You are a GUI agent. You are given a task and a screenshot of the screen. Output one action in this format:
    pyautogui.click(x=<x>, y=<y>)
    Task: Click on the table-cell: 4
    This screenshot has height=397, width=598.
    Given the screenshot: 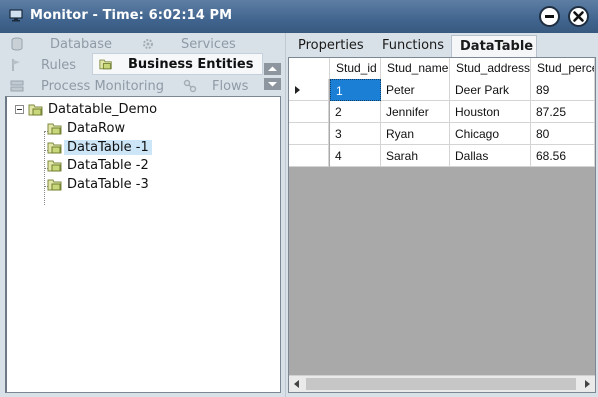 What is the action you would take?
    pyautogui.click(x=355, y=156)
    